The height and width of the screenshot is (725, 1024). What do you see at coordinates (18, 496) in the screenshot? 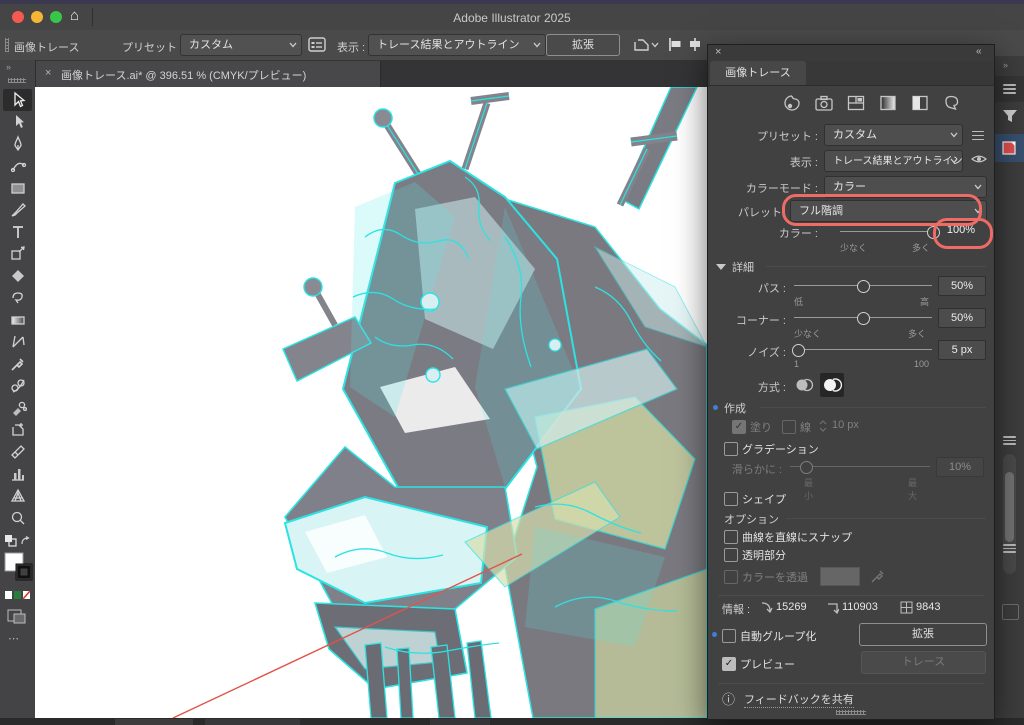
I see `perspective-grid-tool` at bounding box center [18, 496].